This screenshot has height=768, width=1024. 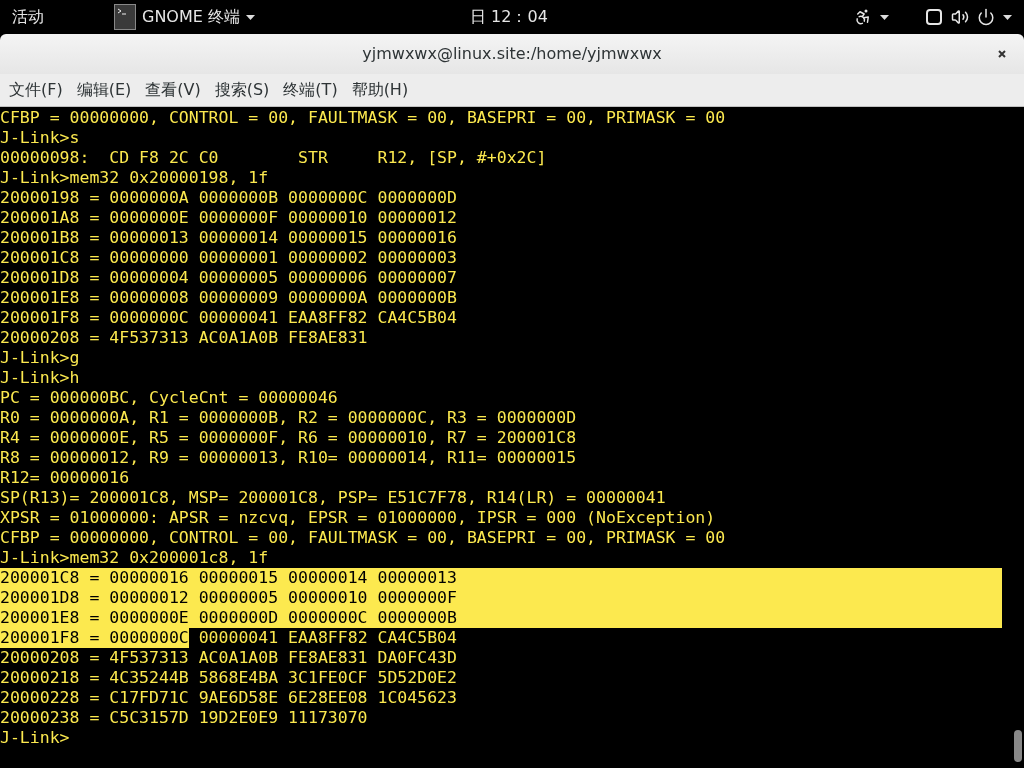 I want to click on volume-icon, so click(x=960, y=17).